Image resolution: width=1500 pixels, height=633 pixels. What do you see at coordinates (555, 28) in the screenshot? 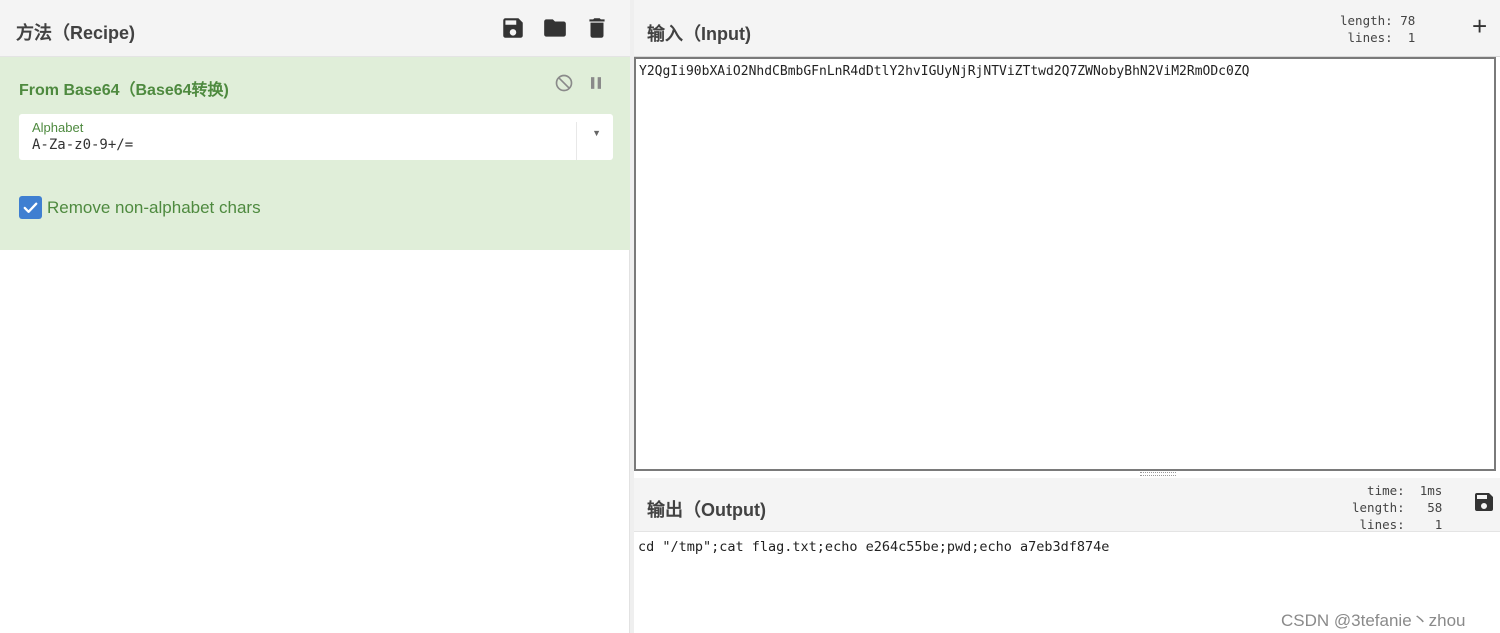
I see `folder-icon` at bounding box center [555, 28].